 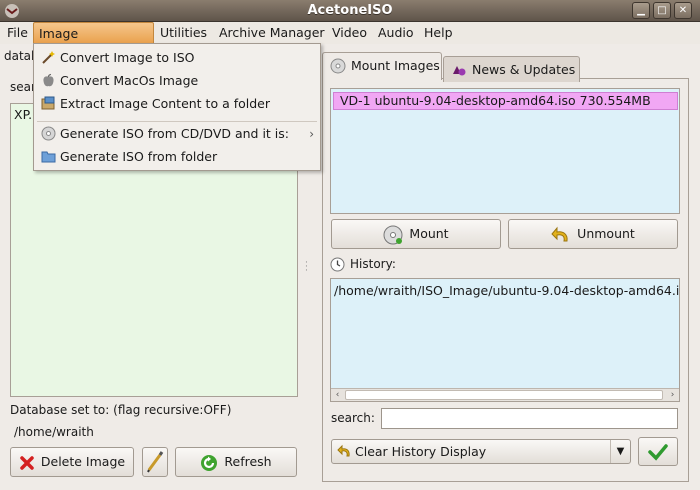 What do you see at coordinates (672, 395) in the screenshot?
I see `scroll-right-icon: ›` at bounding box center [672, 395].